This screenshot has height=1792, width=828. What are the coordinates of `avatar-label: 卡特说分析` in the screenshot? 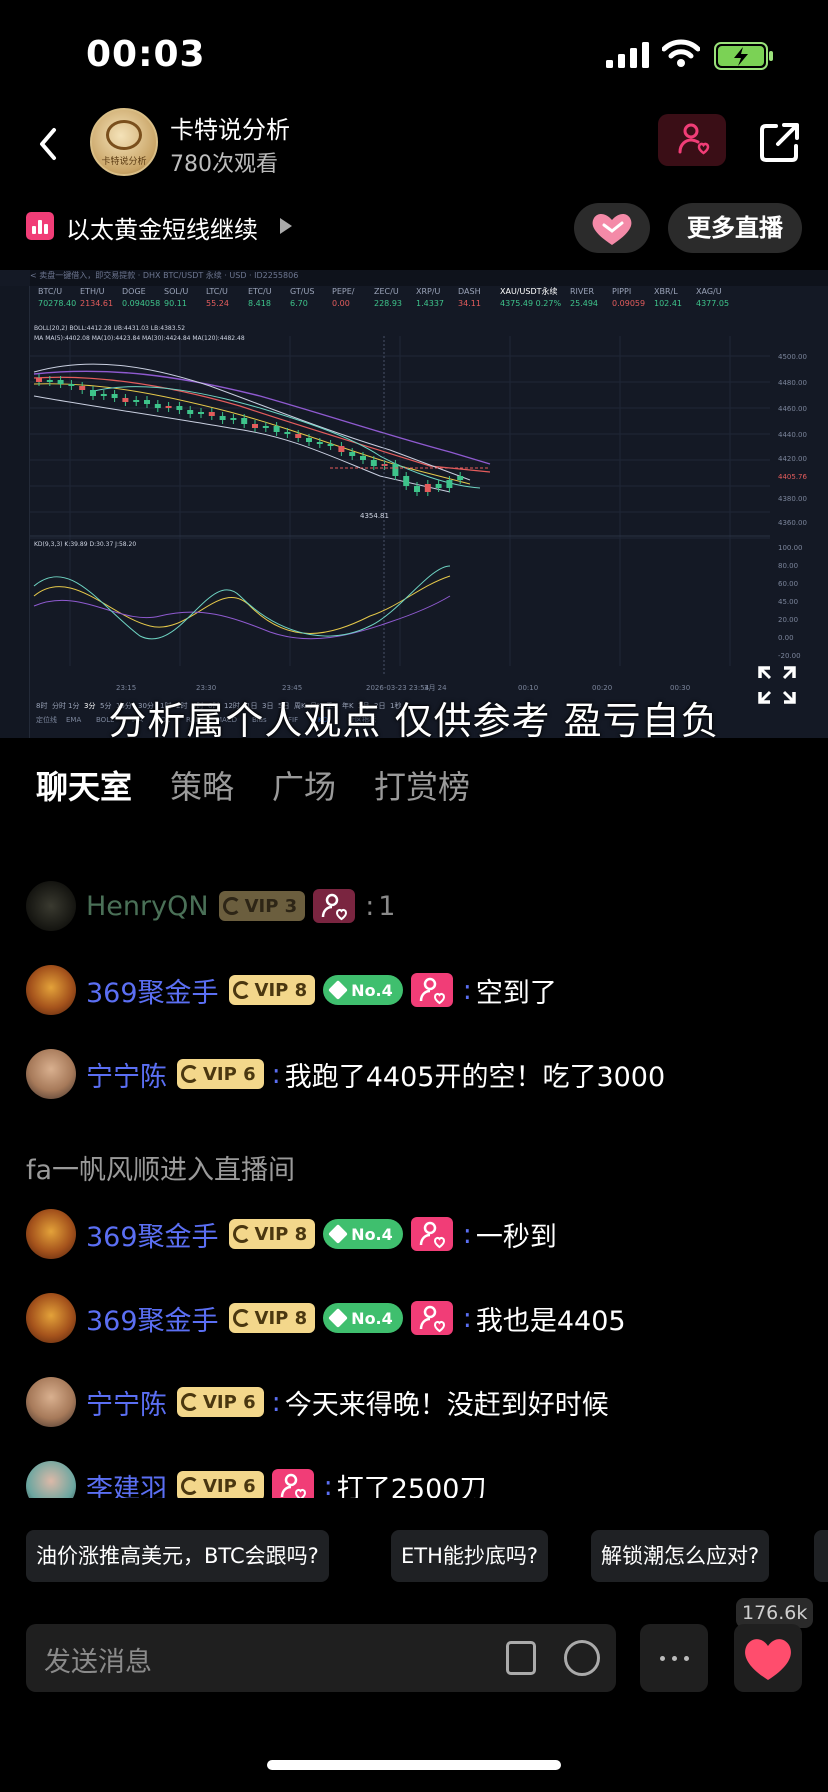 It's located at (124, 162).